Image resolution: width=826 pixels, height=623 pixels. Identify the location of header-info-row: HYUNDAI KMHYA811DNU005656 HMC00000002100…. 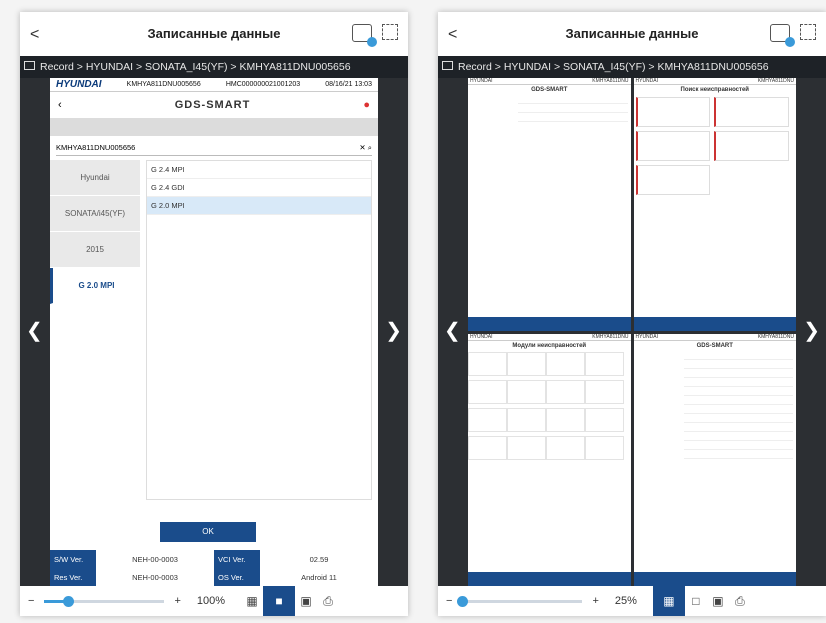
(214, 85).